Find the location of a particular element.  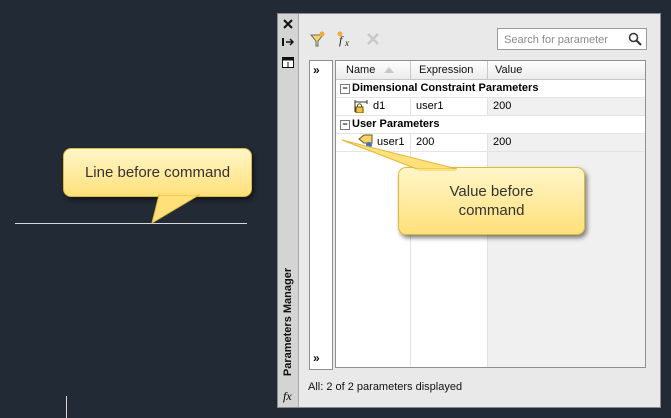

group-user: − User Parameters is located at coordinates (490, 124).